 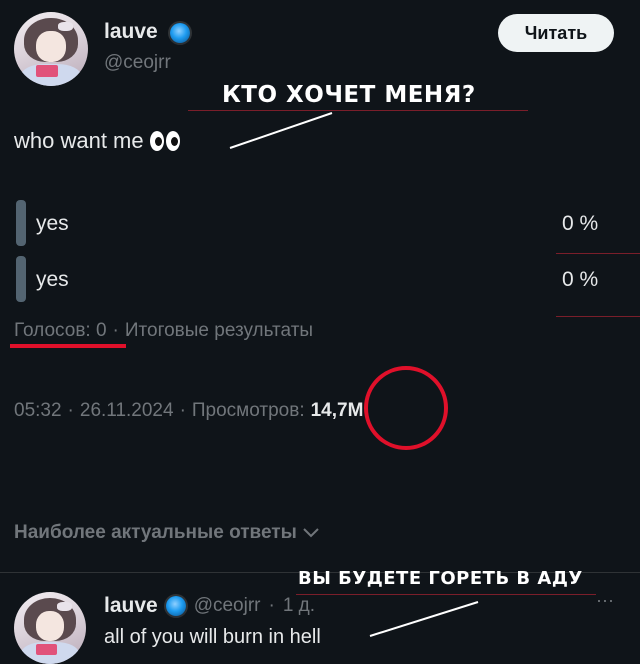 I want to click on chevron-down-icon, so click(x=311, y=533).